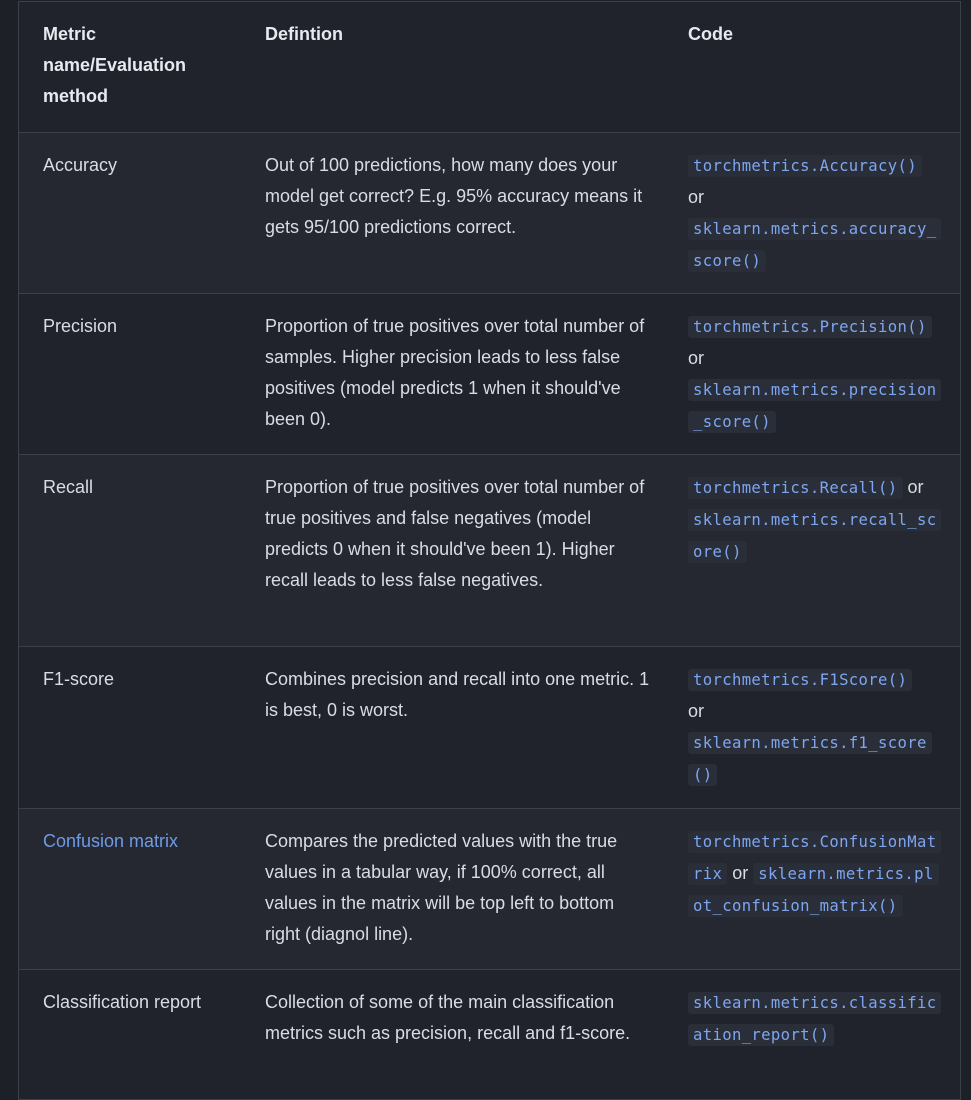 This screenshot has width=971, height=1100. I want to click on confusion-matrix-link: Confusion matrix, so click(110, 841).